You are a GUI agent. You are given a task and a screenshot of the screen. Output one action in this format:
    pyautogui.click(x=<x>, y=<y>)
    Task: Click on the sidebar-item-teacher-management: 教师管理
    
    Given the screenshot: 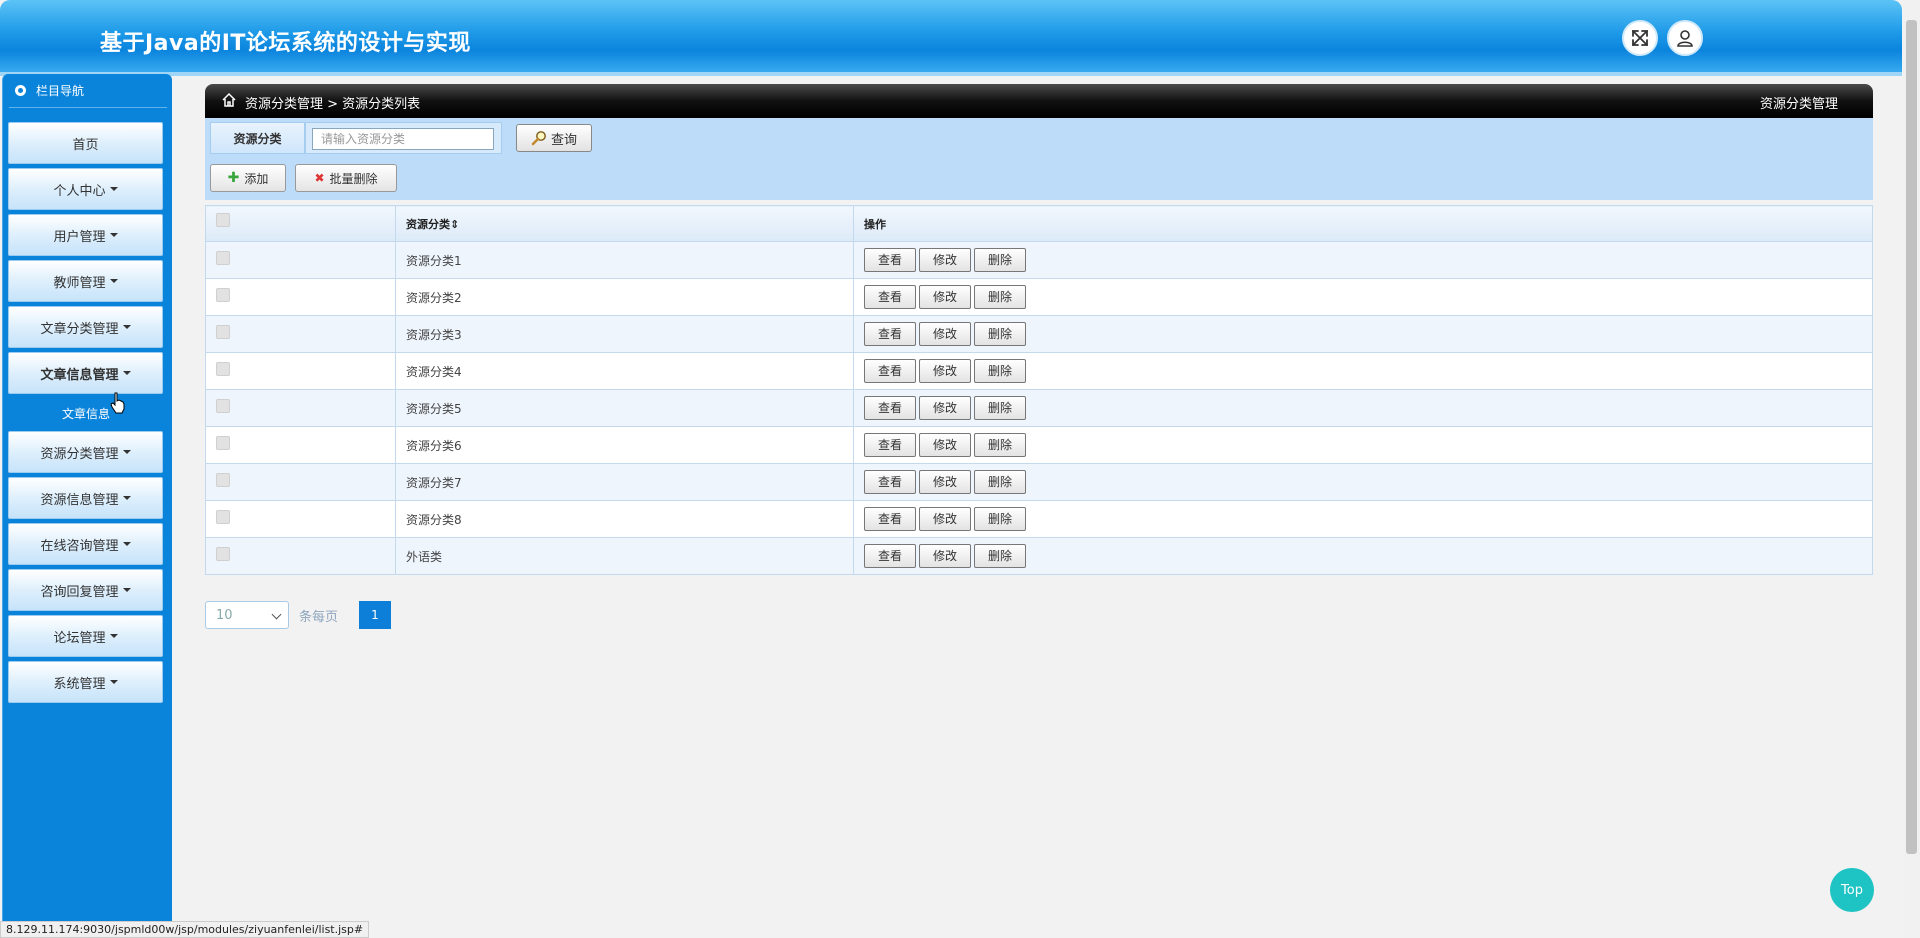 What is the action you would take?
    pyautogui.click(x=85, y=281)
    